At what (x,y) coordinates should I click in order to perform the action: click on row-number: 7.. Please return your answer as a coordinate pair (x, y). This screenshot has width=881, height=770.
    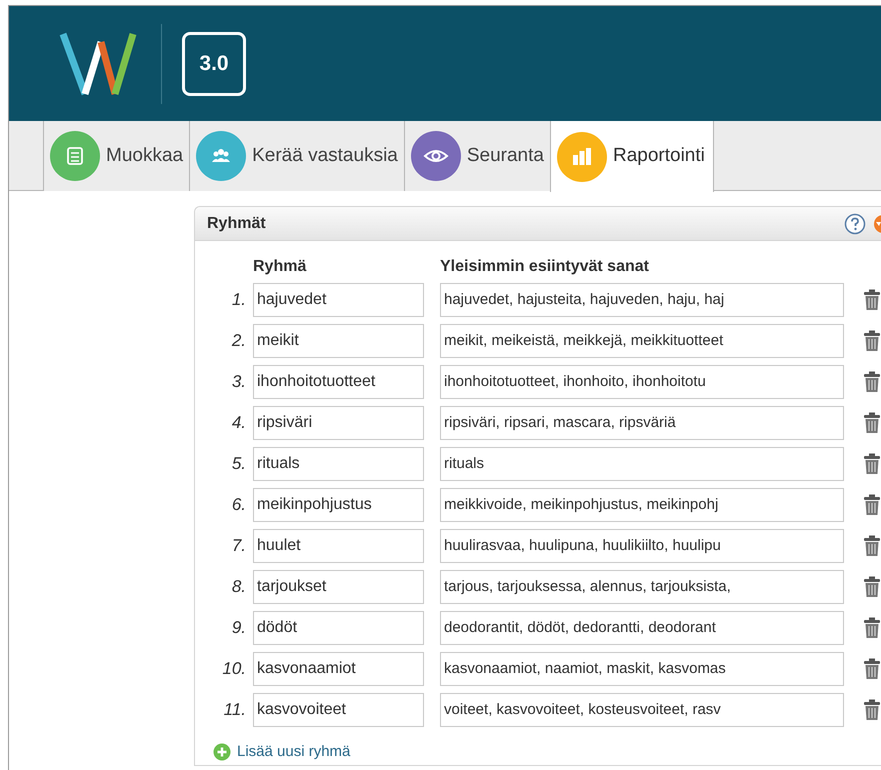
    Looking at the image, I should click on (238, 546).